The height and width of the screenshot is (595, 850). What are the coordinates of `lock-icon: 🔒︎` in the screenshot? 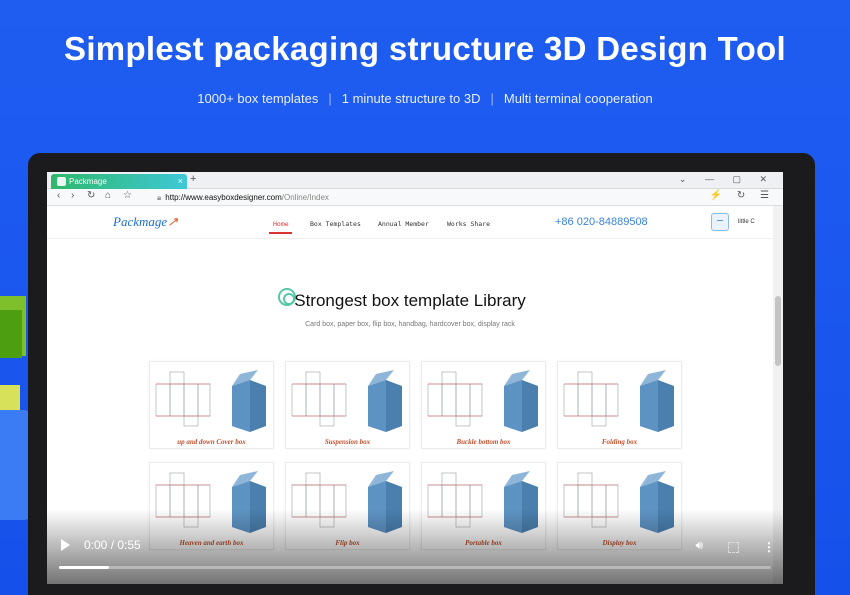 It's located at (159, 197).